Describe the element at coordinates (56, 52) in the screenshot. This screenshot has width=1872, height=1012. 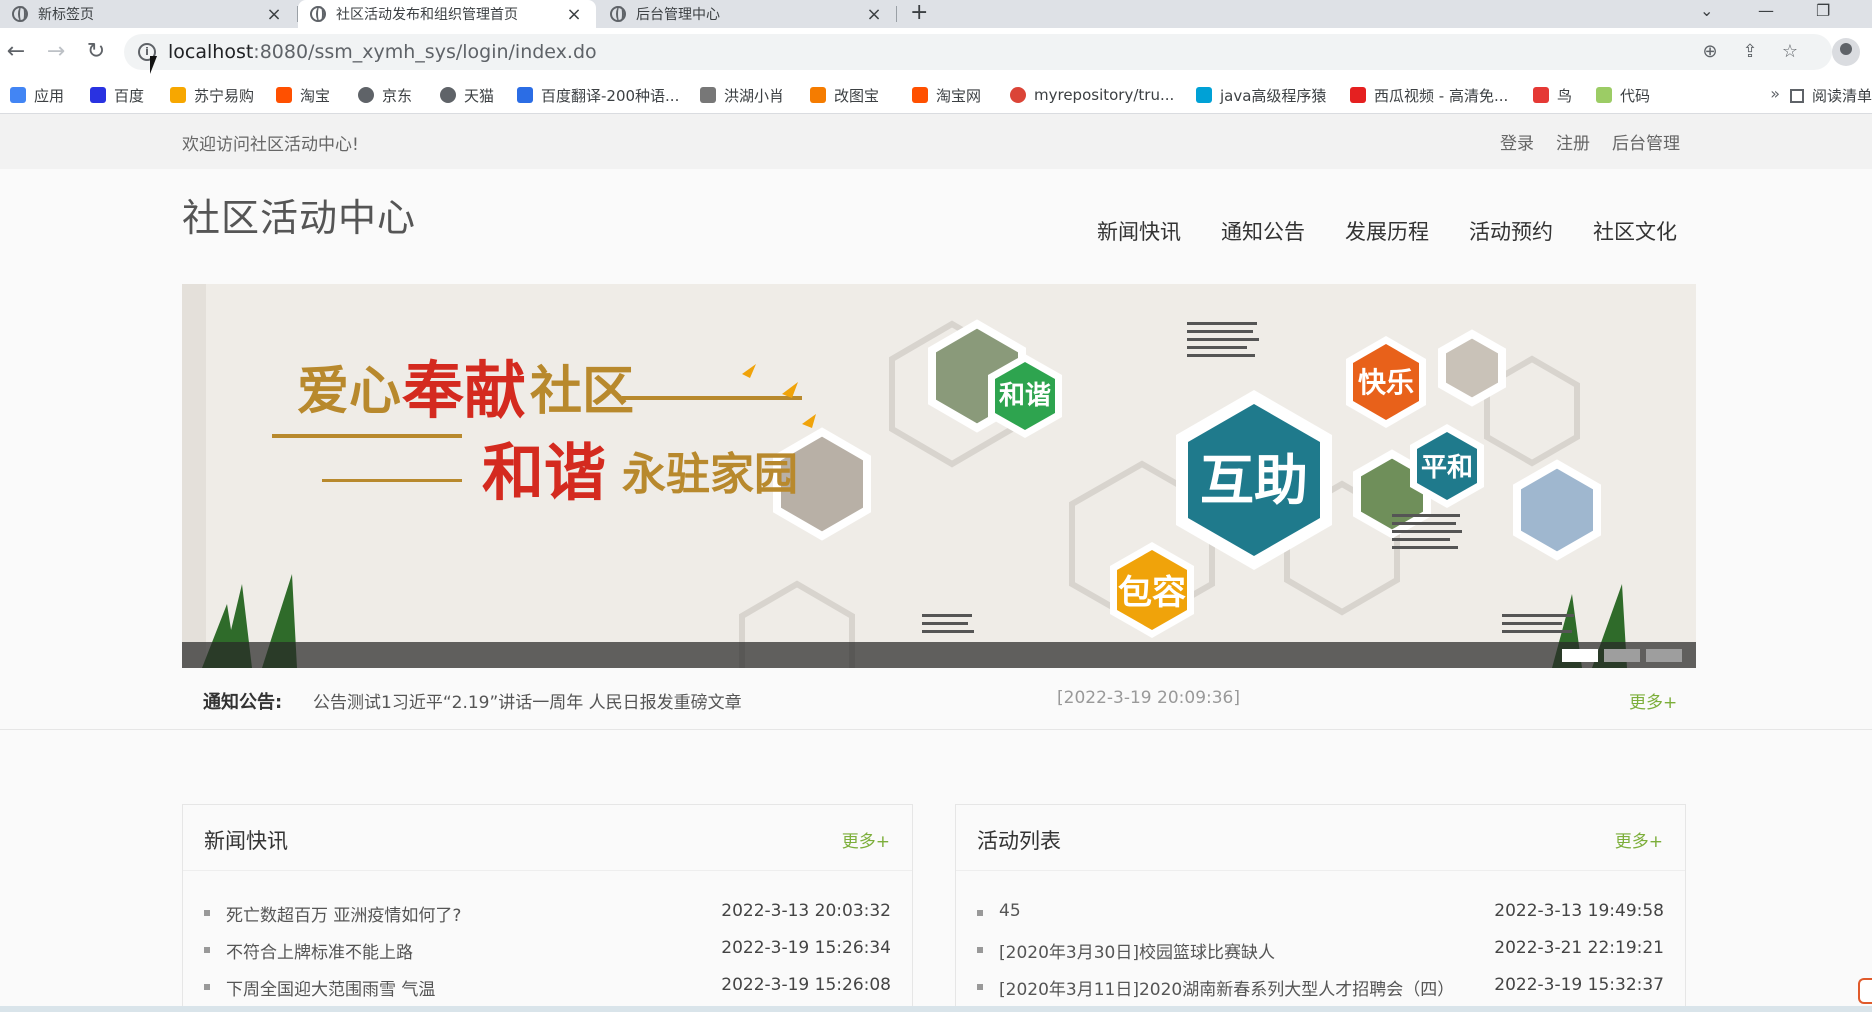
I see `forward-button: →` at that location.